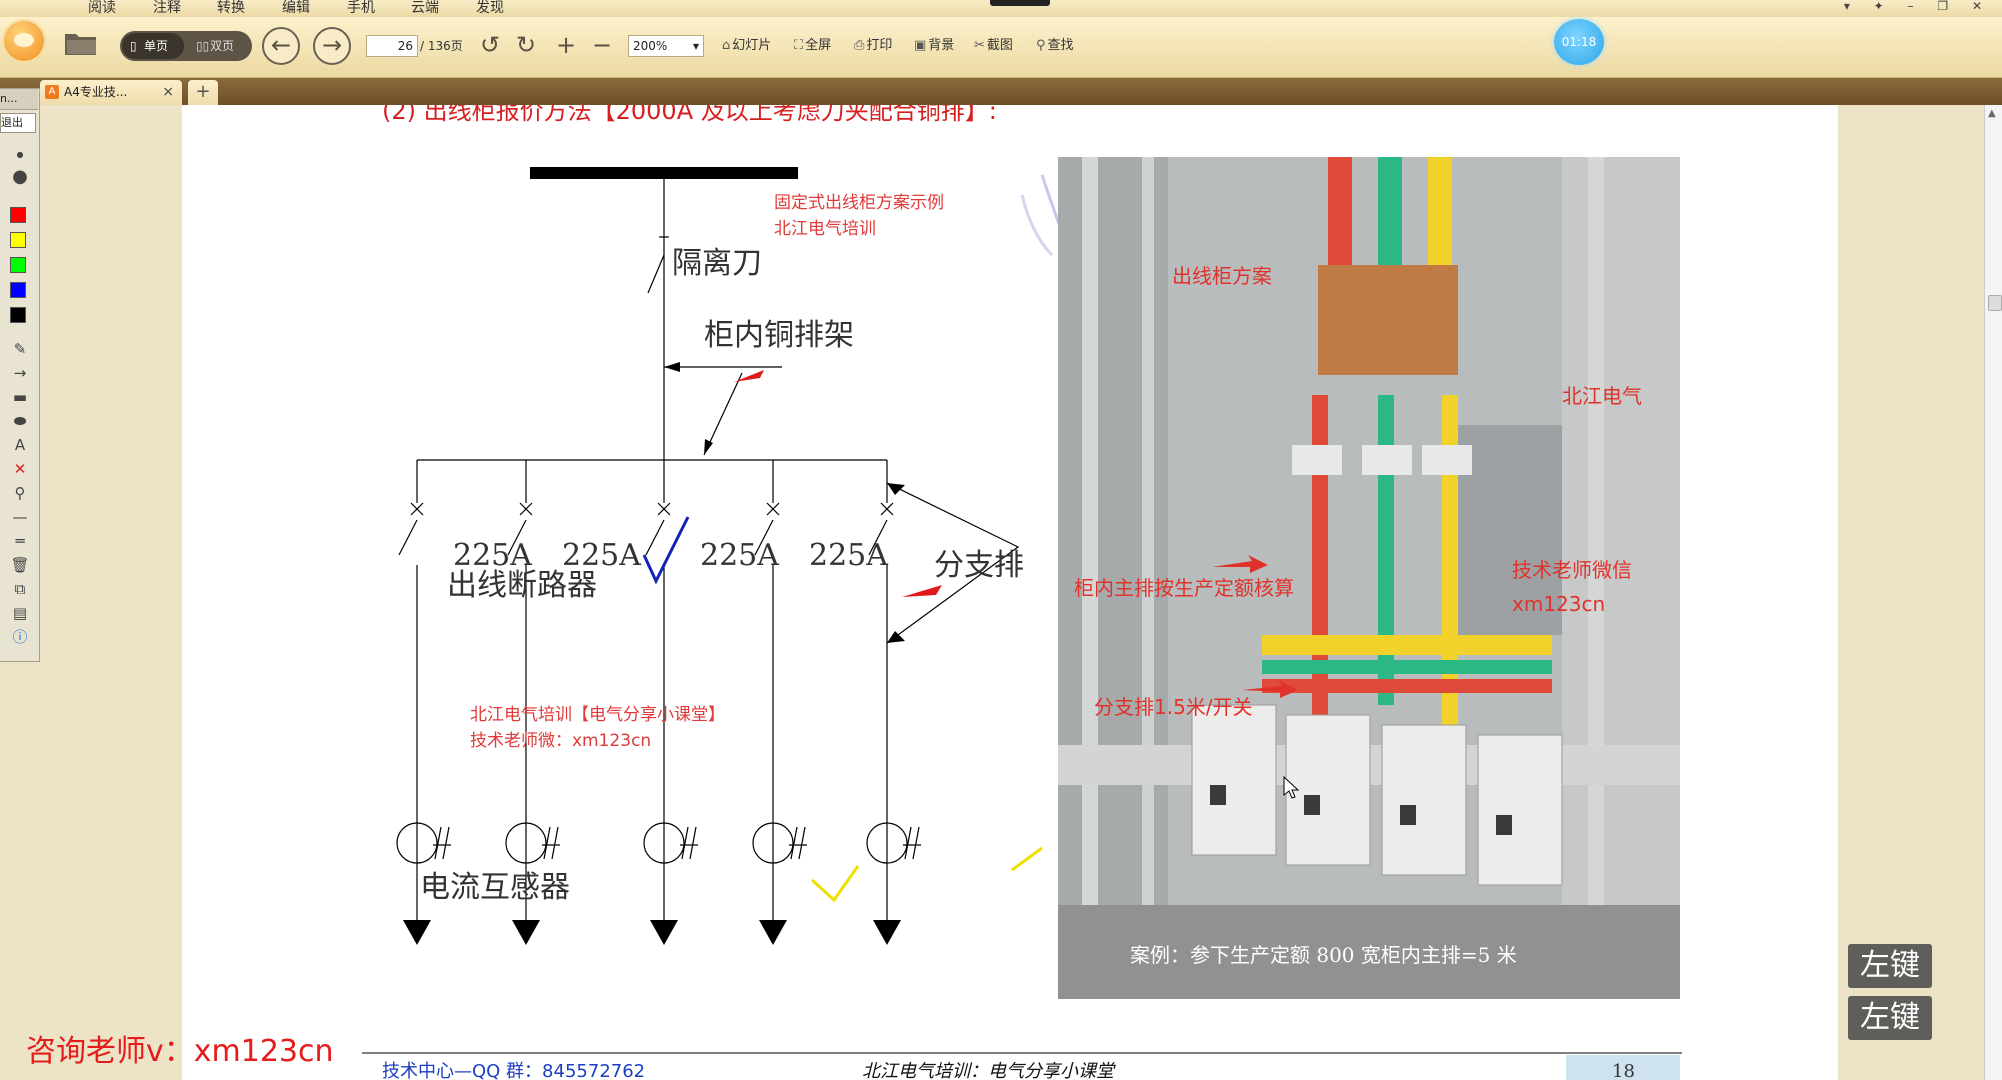 The image size is (2002, 1080). What do you see at coordinates (20, 541) in the screenshot?
I see `thin-line-icon: ═` at bounding box center [20, 541].